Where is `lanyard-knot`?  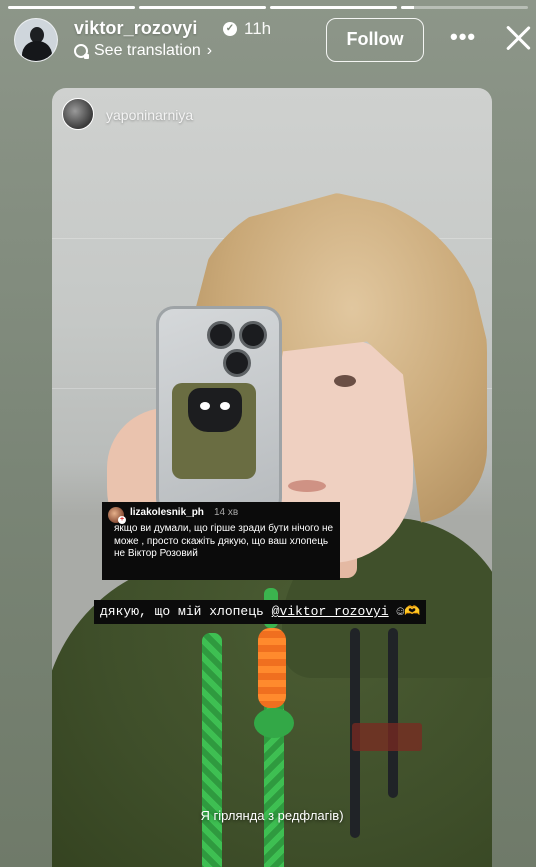
lanyard-knot is located at coordinates (274, 723).